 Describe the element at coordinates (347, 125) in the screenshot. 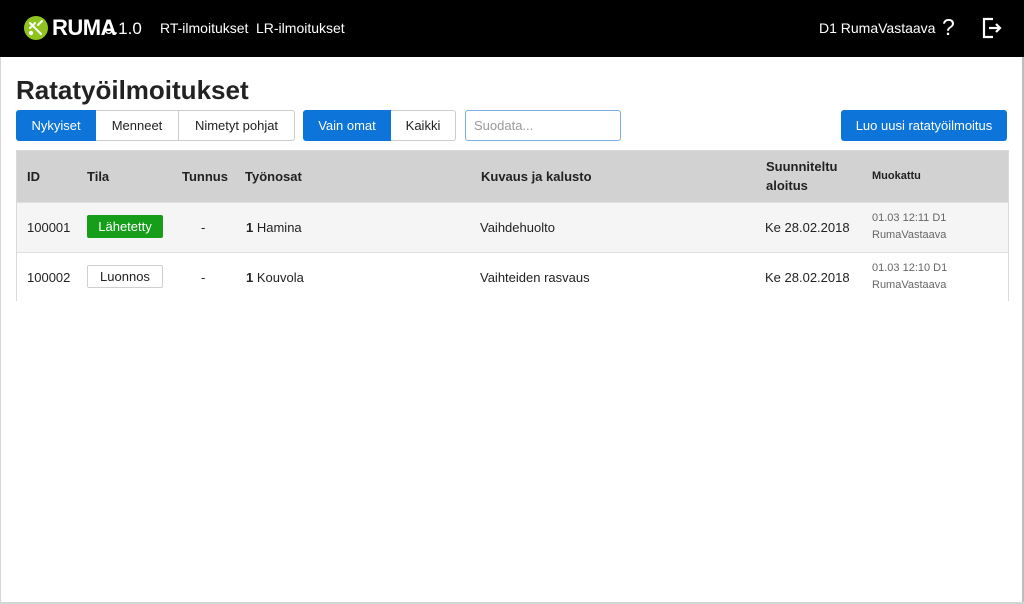

I see `tab-vain-omat: Vain omat` at that location.